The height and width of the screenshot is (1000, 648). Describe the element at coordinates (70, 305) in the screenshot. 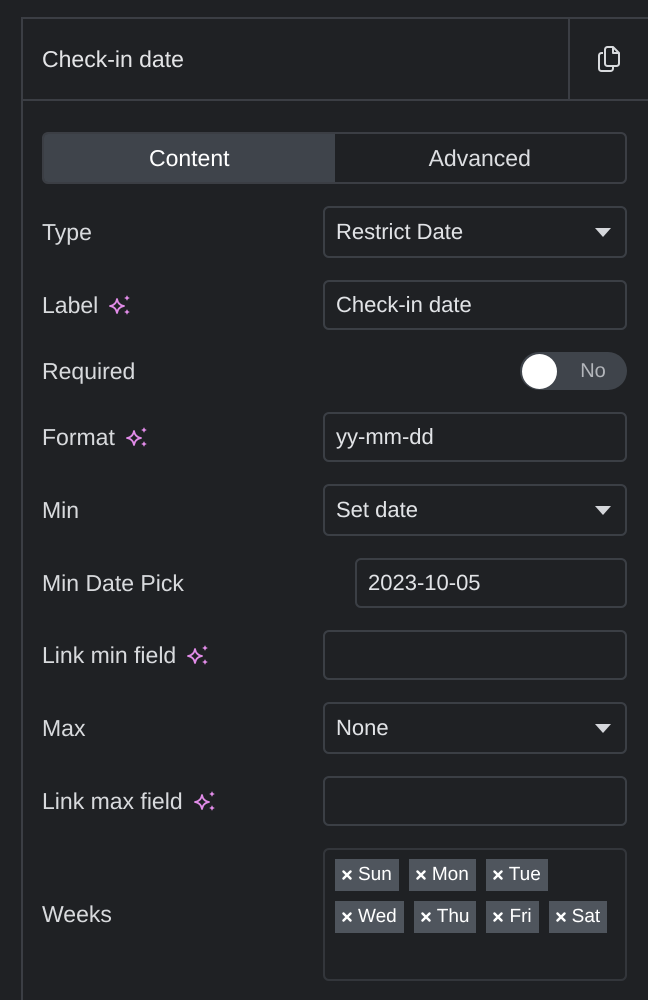

I see `field-label: Label` at that location.